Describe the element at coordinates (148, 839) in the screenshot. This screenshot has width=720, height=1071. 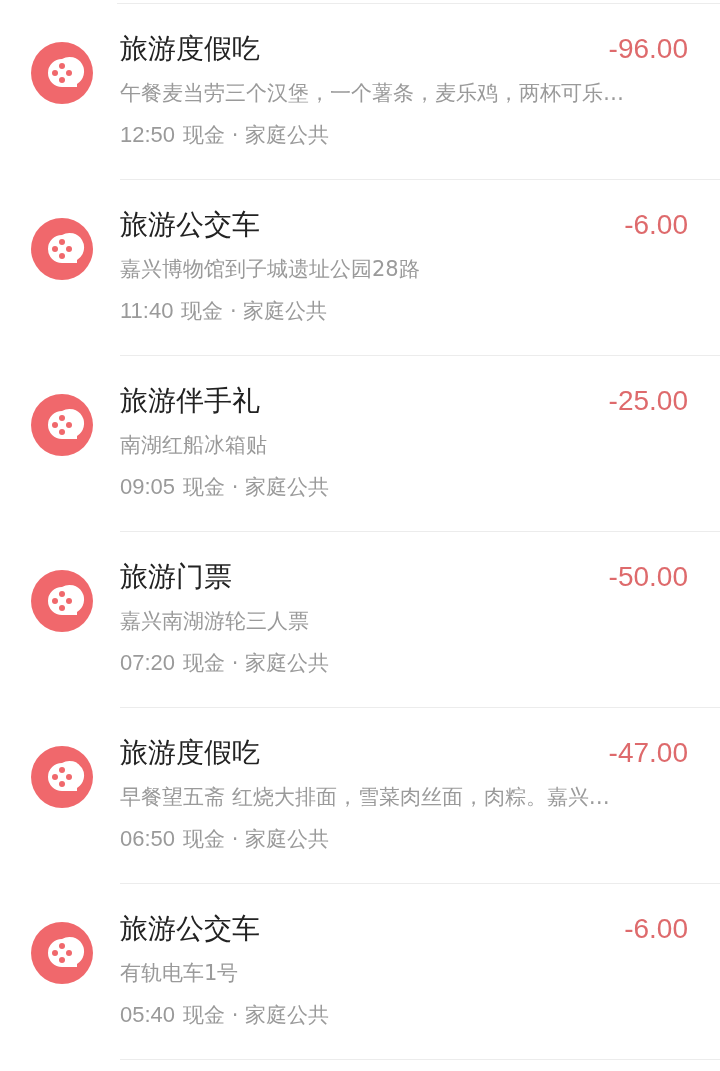
I see `time-text: 06:50` at that location.